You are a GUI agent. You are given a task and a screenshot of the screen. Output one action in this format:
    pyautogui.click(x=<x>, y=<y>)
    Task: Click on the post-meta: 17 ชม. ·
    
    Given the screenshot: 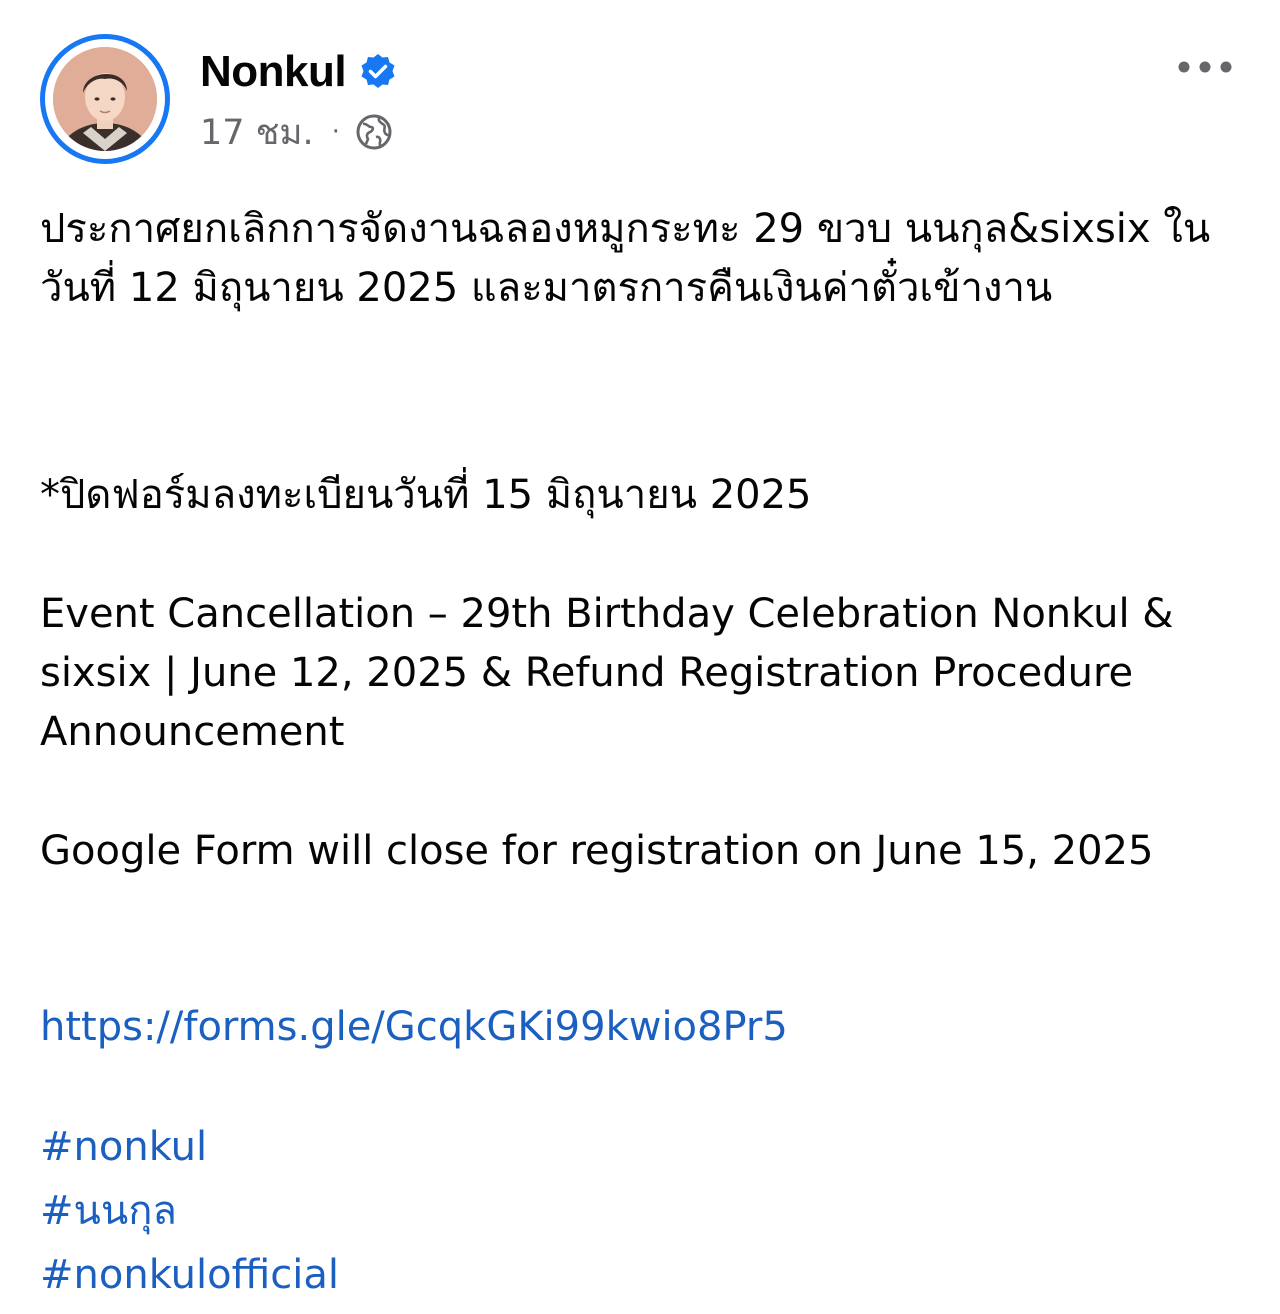 What is the action you would take?
    pyautogui.click(x=297, y=132)
    